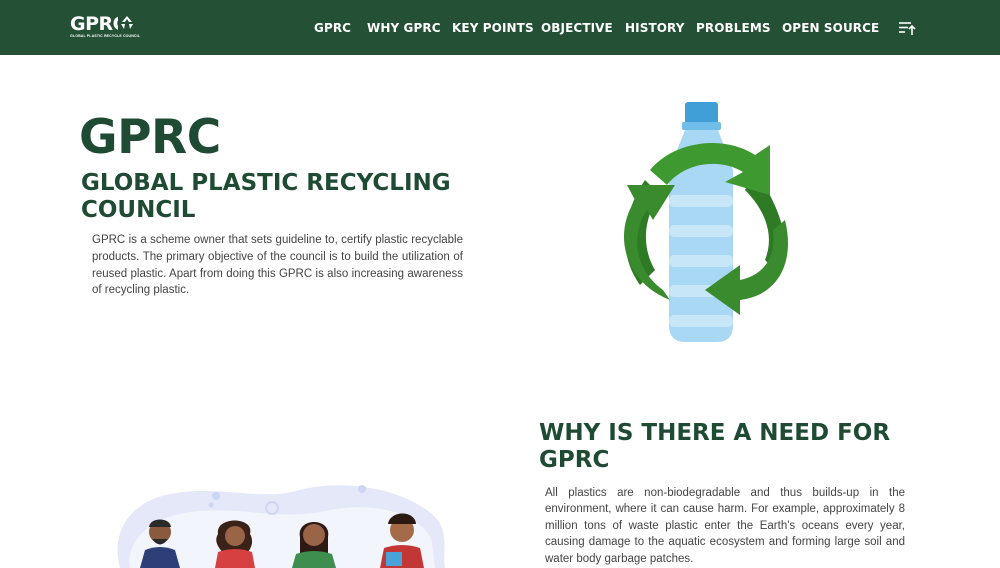  What do you see at coordinates (830, 28) in the screenshot?
I see `nav-link-open-source: OPEN SOURCE` at bounding box center [830, 28].